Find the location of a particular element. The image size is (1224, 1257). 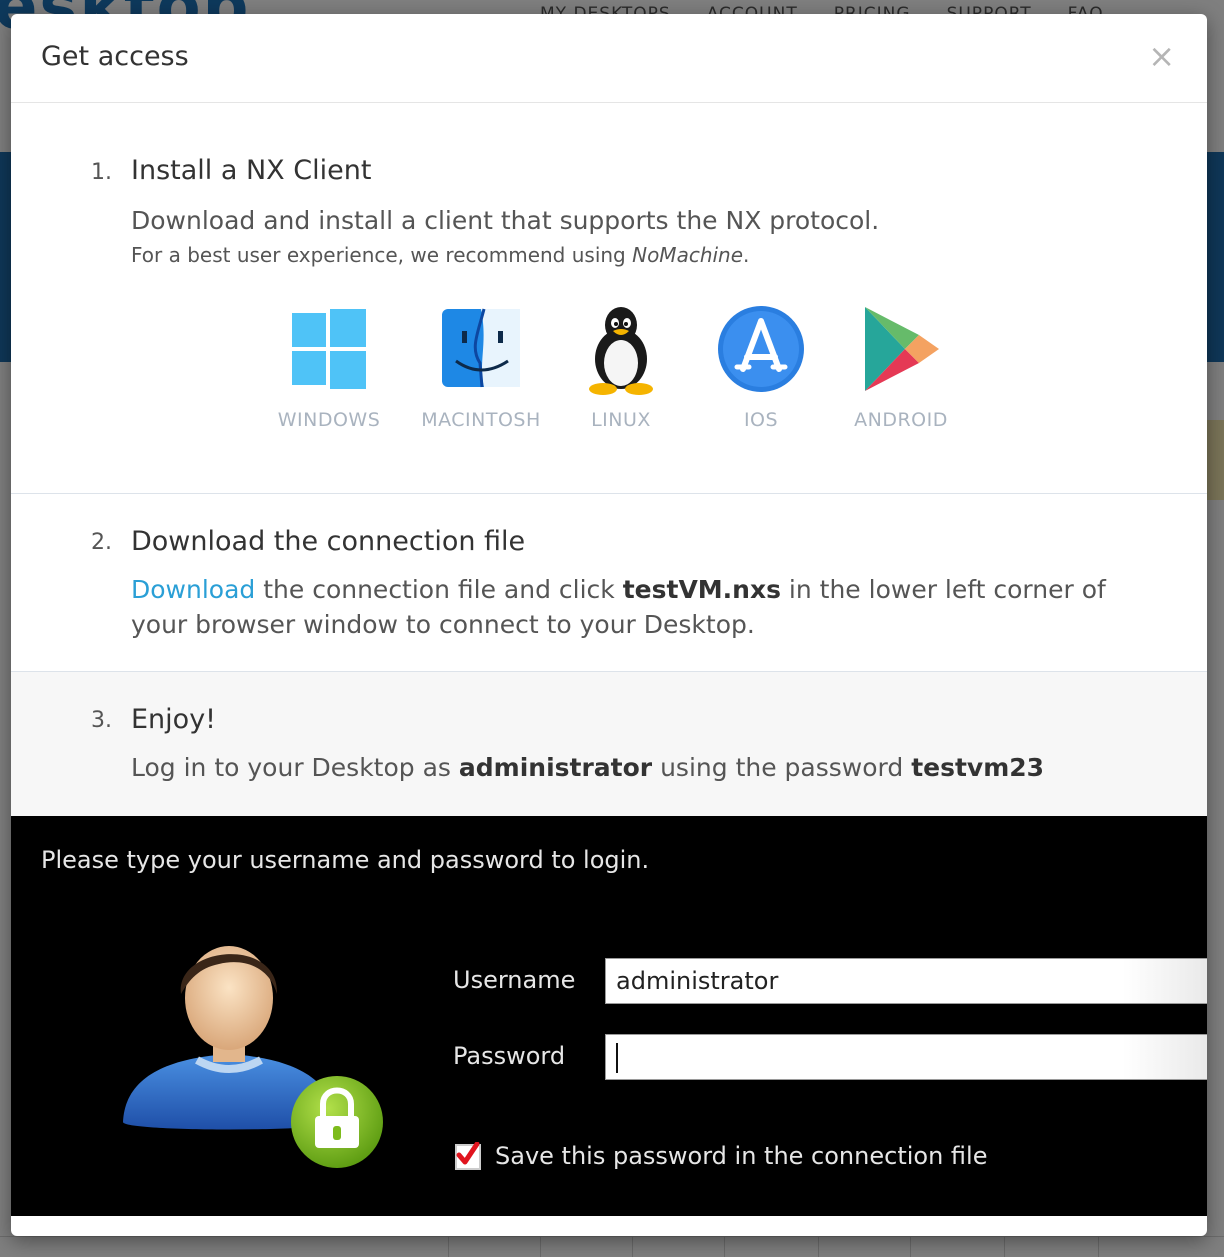

platform-ios: IOS is located at coordinates (761, 367).